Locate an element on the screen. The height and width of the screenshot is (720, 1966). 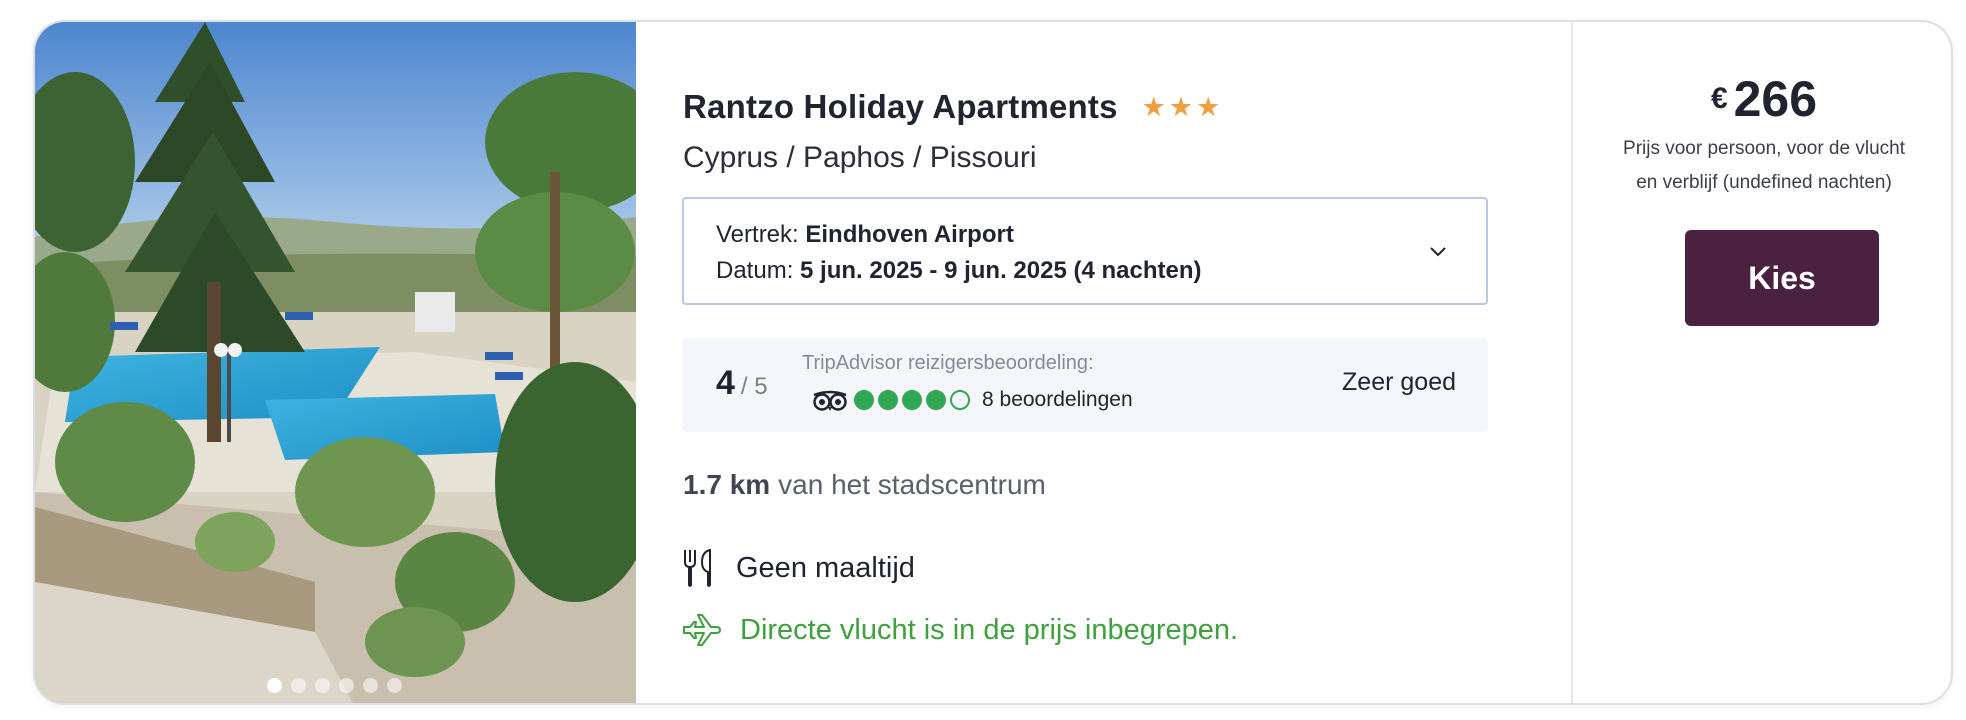
rating-score: 4/ 5 is located at coordinates (742, 383).